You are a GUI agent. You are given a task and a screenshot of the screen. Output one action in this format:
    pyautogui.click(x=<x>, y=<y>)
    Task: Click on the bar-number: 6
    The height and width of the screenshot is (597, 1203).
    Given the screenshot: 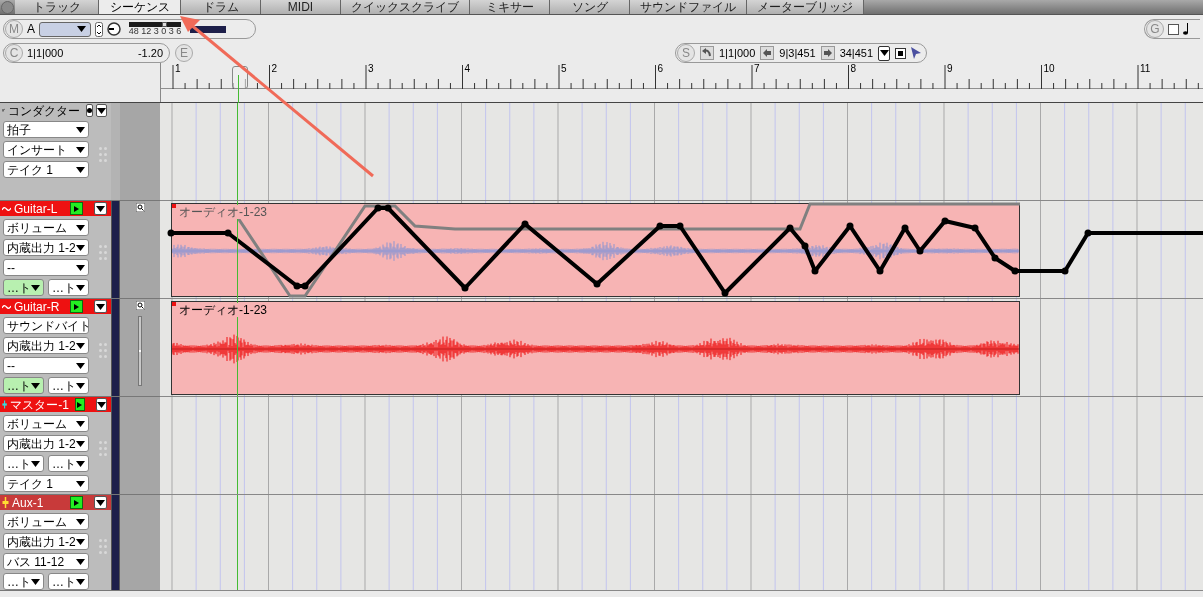 What is the action you would take?
    pyautogui.click(x=660, y=69)
    